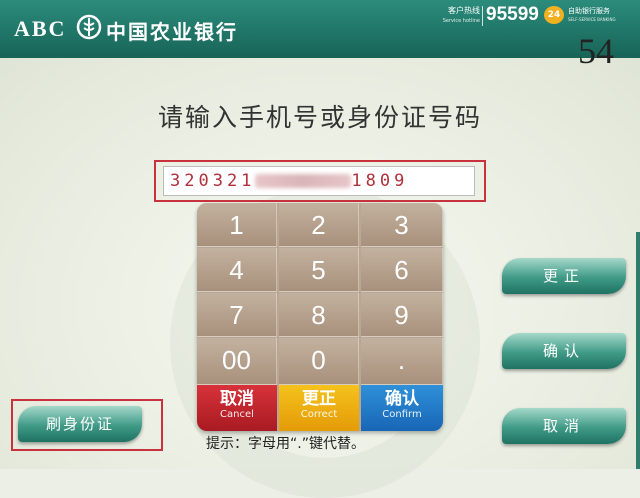  Describe the element at coordinates (482, 16) in the screenshot. I see `hotline-divider` at that location.